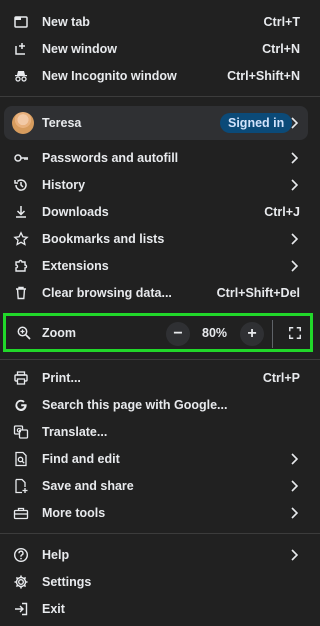  Describe the element at coordinates (75, 212) in the screenshot. I see `menu-item-label: Downloads` at that location.